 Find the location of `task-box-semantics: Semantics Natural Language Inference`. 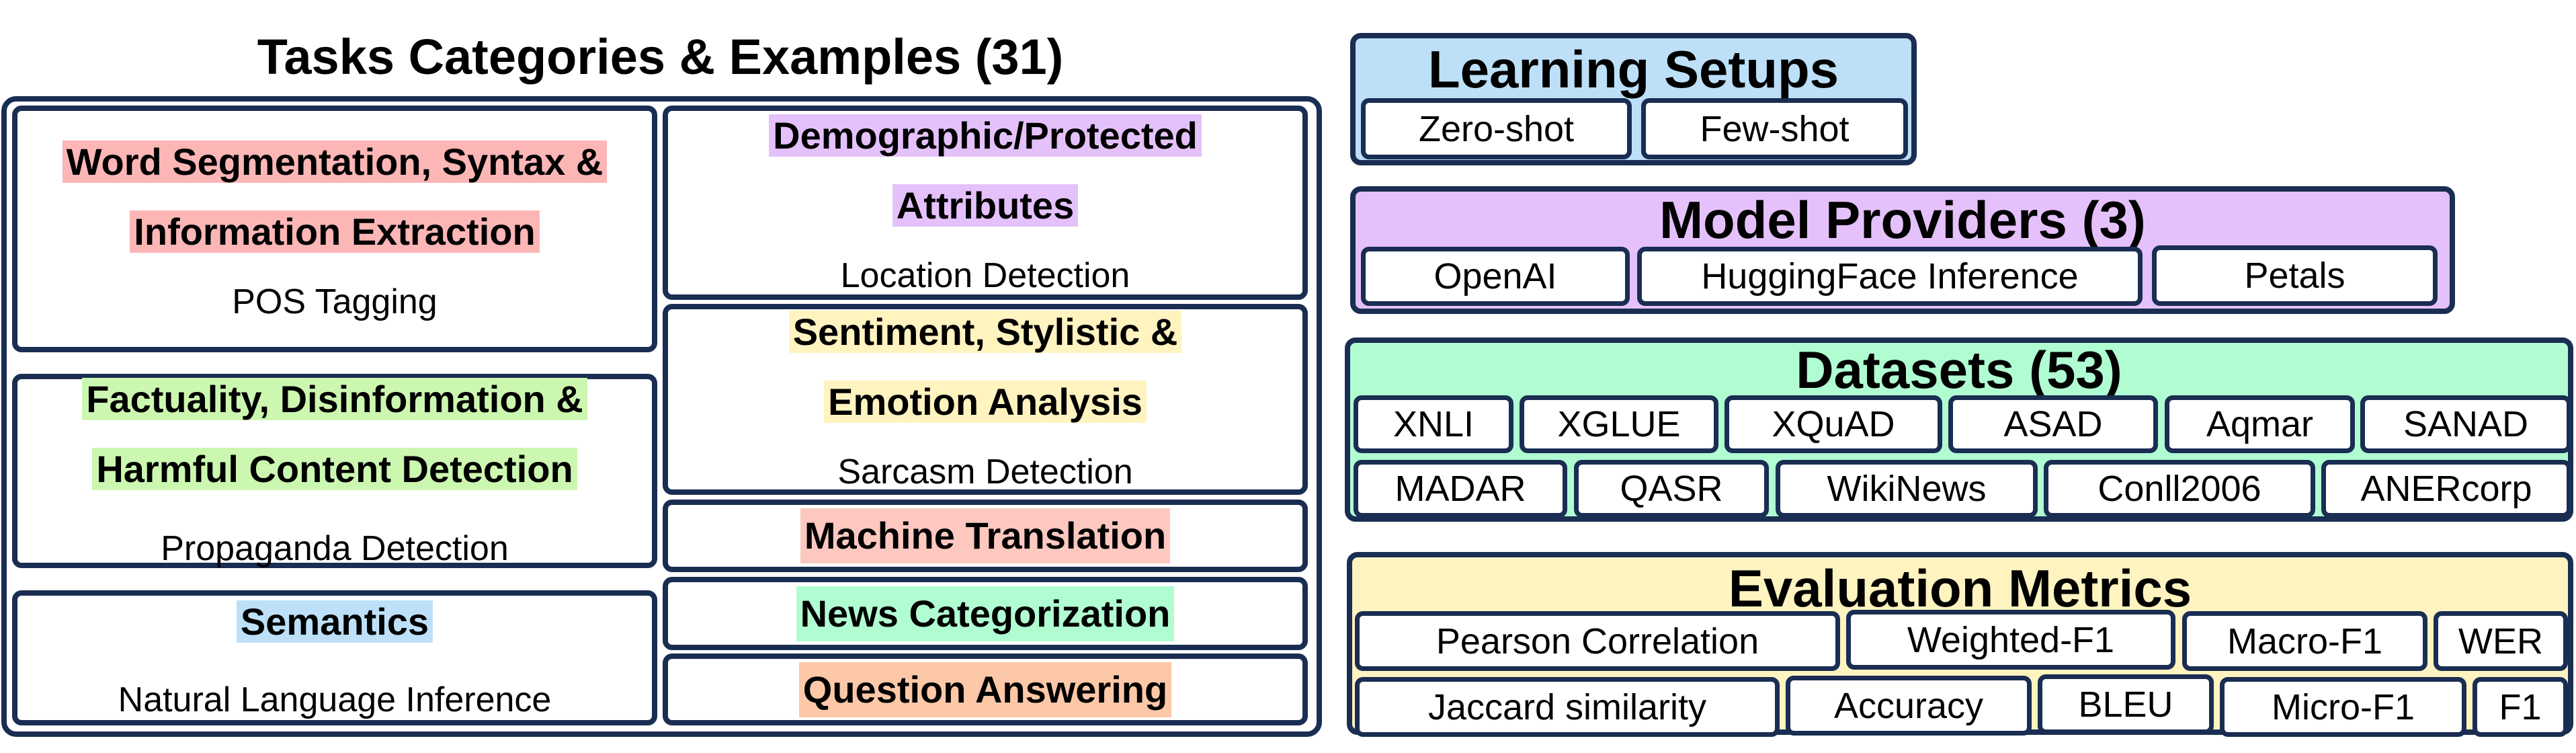

task-box-semantics: Semantics Natural Language Inference is located at coordinates (334, 658).